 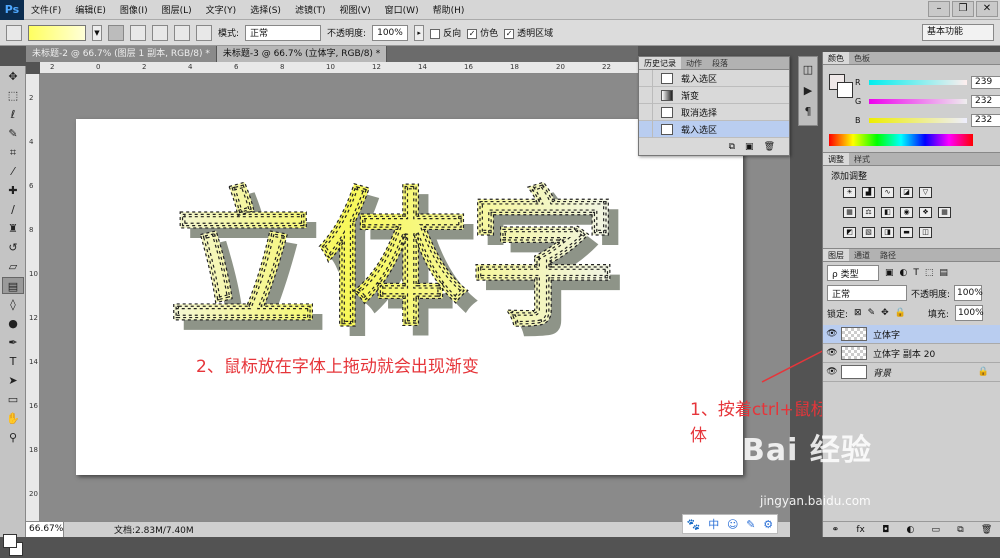 What do you see at coordinates (13, 361) in the screenshot?
I see `type-tool-icon: T` at bounding box center [13, 361].